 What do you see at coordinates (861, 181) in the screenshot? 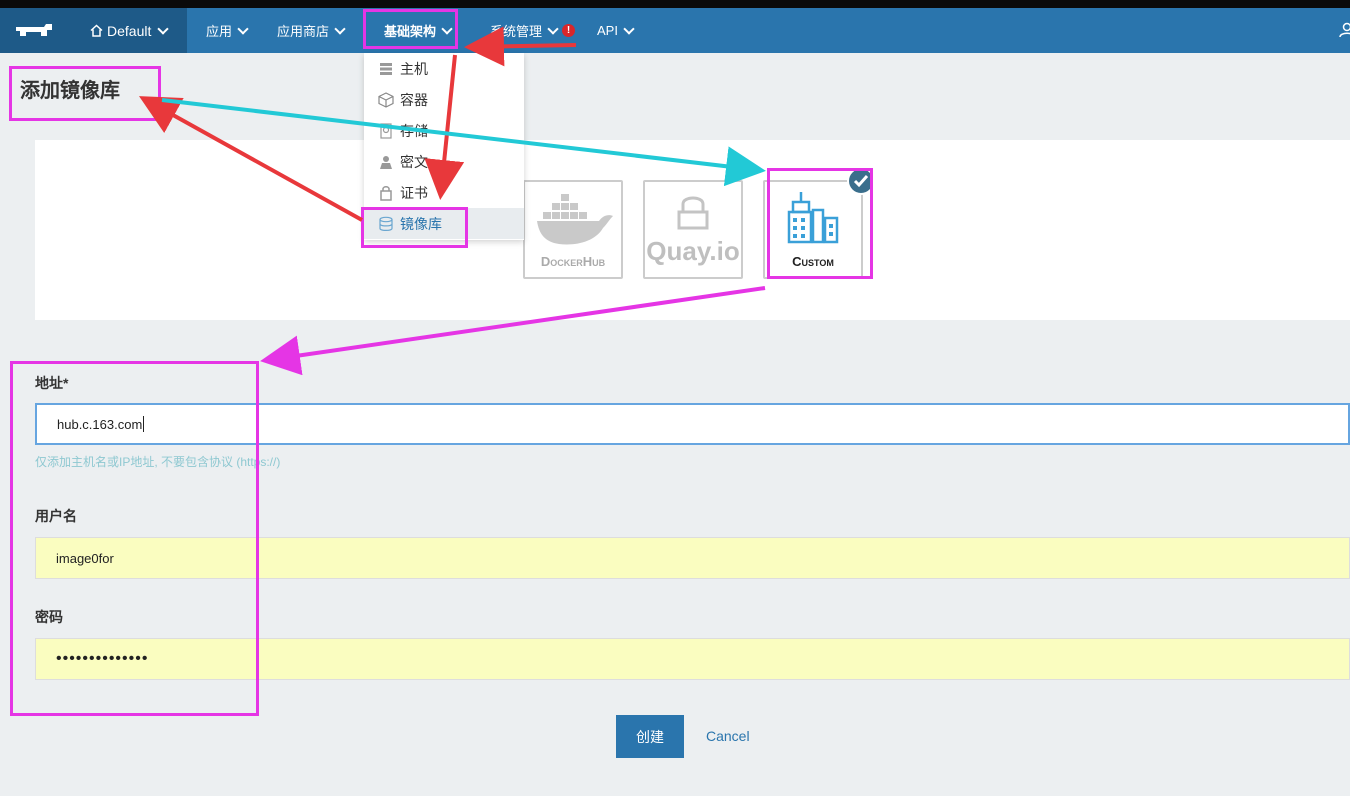
I see `selected-check-icon` at bounding box center [861, 181].